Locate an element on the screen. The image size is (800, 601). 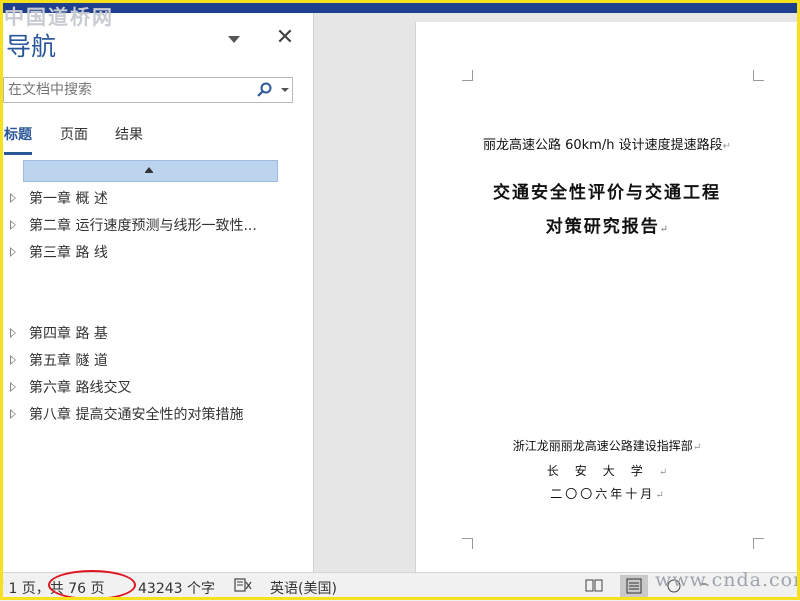
report-title-text-2: 对策研究报告 is located at coordinates (602, 227).